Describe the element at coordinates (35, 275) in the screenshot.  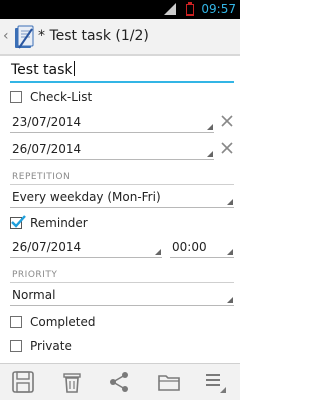
I see `priority-section-label: PRIORITY` at that location.